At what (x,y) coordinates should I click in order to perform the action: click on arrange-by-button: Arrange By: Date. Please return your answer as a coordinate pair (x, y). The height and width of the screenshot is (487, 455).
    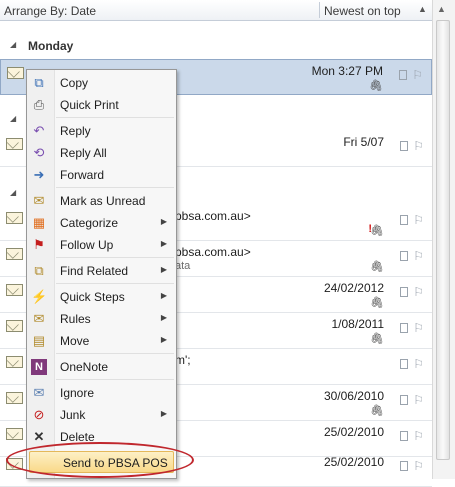
    Looking at the image, I should click on (50, 11).